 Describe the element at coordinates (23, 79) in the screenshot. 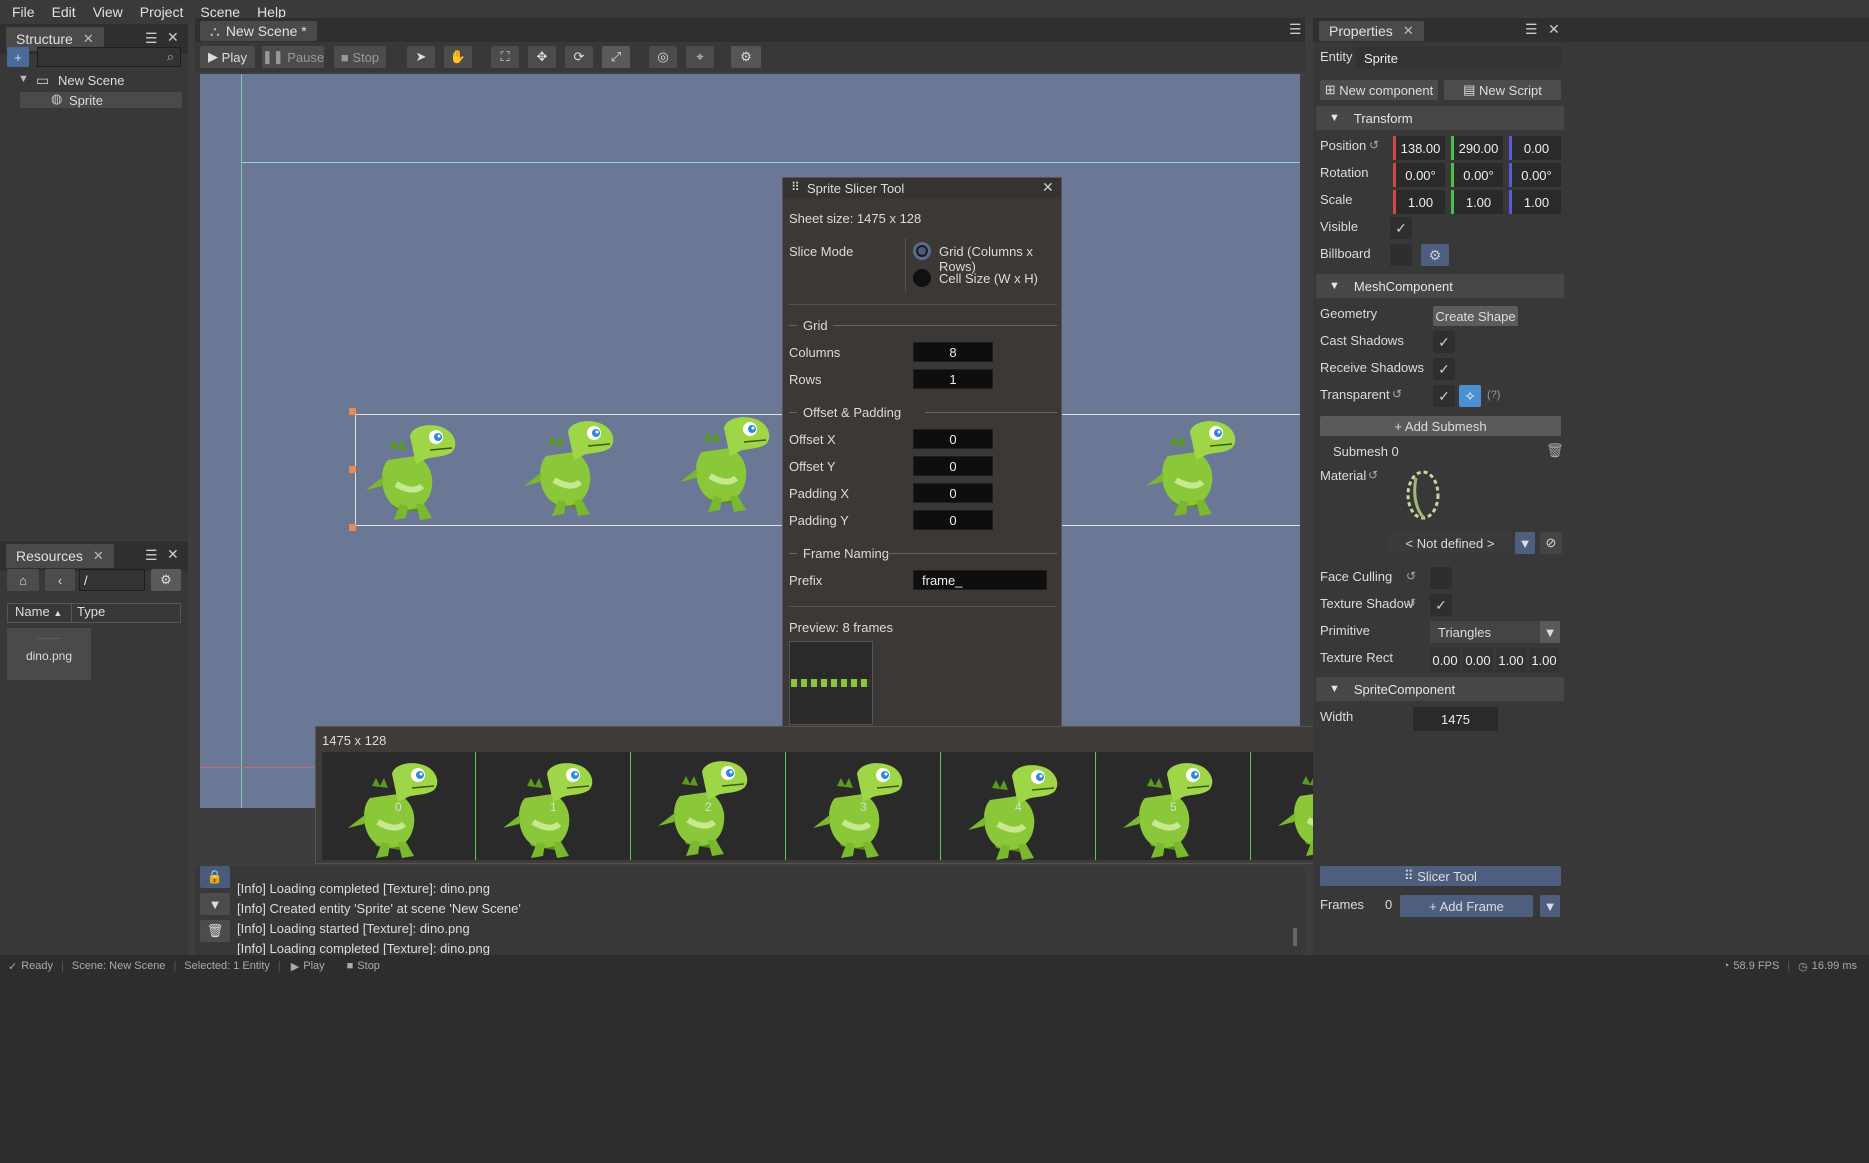

I see `chevron-down-icon: ▼` at that location.